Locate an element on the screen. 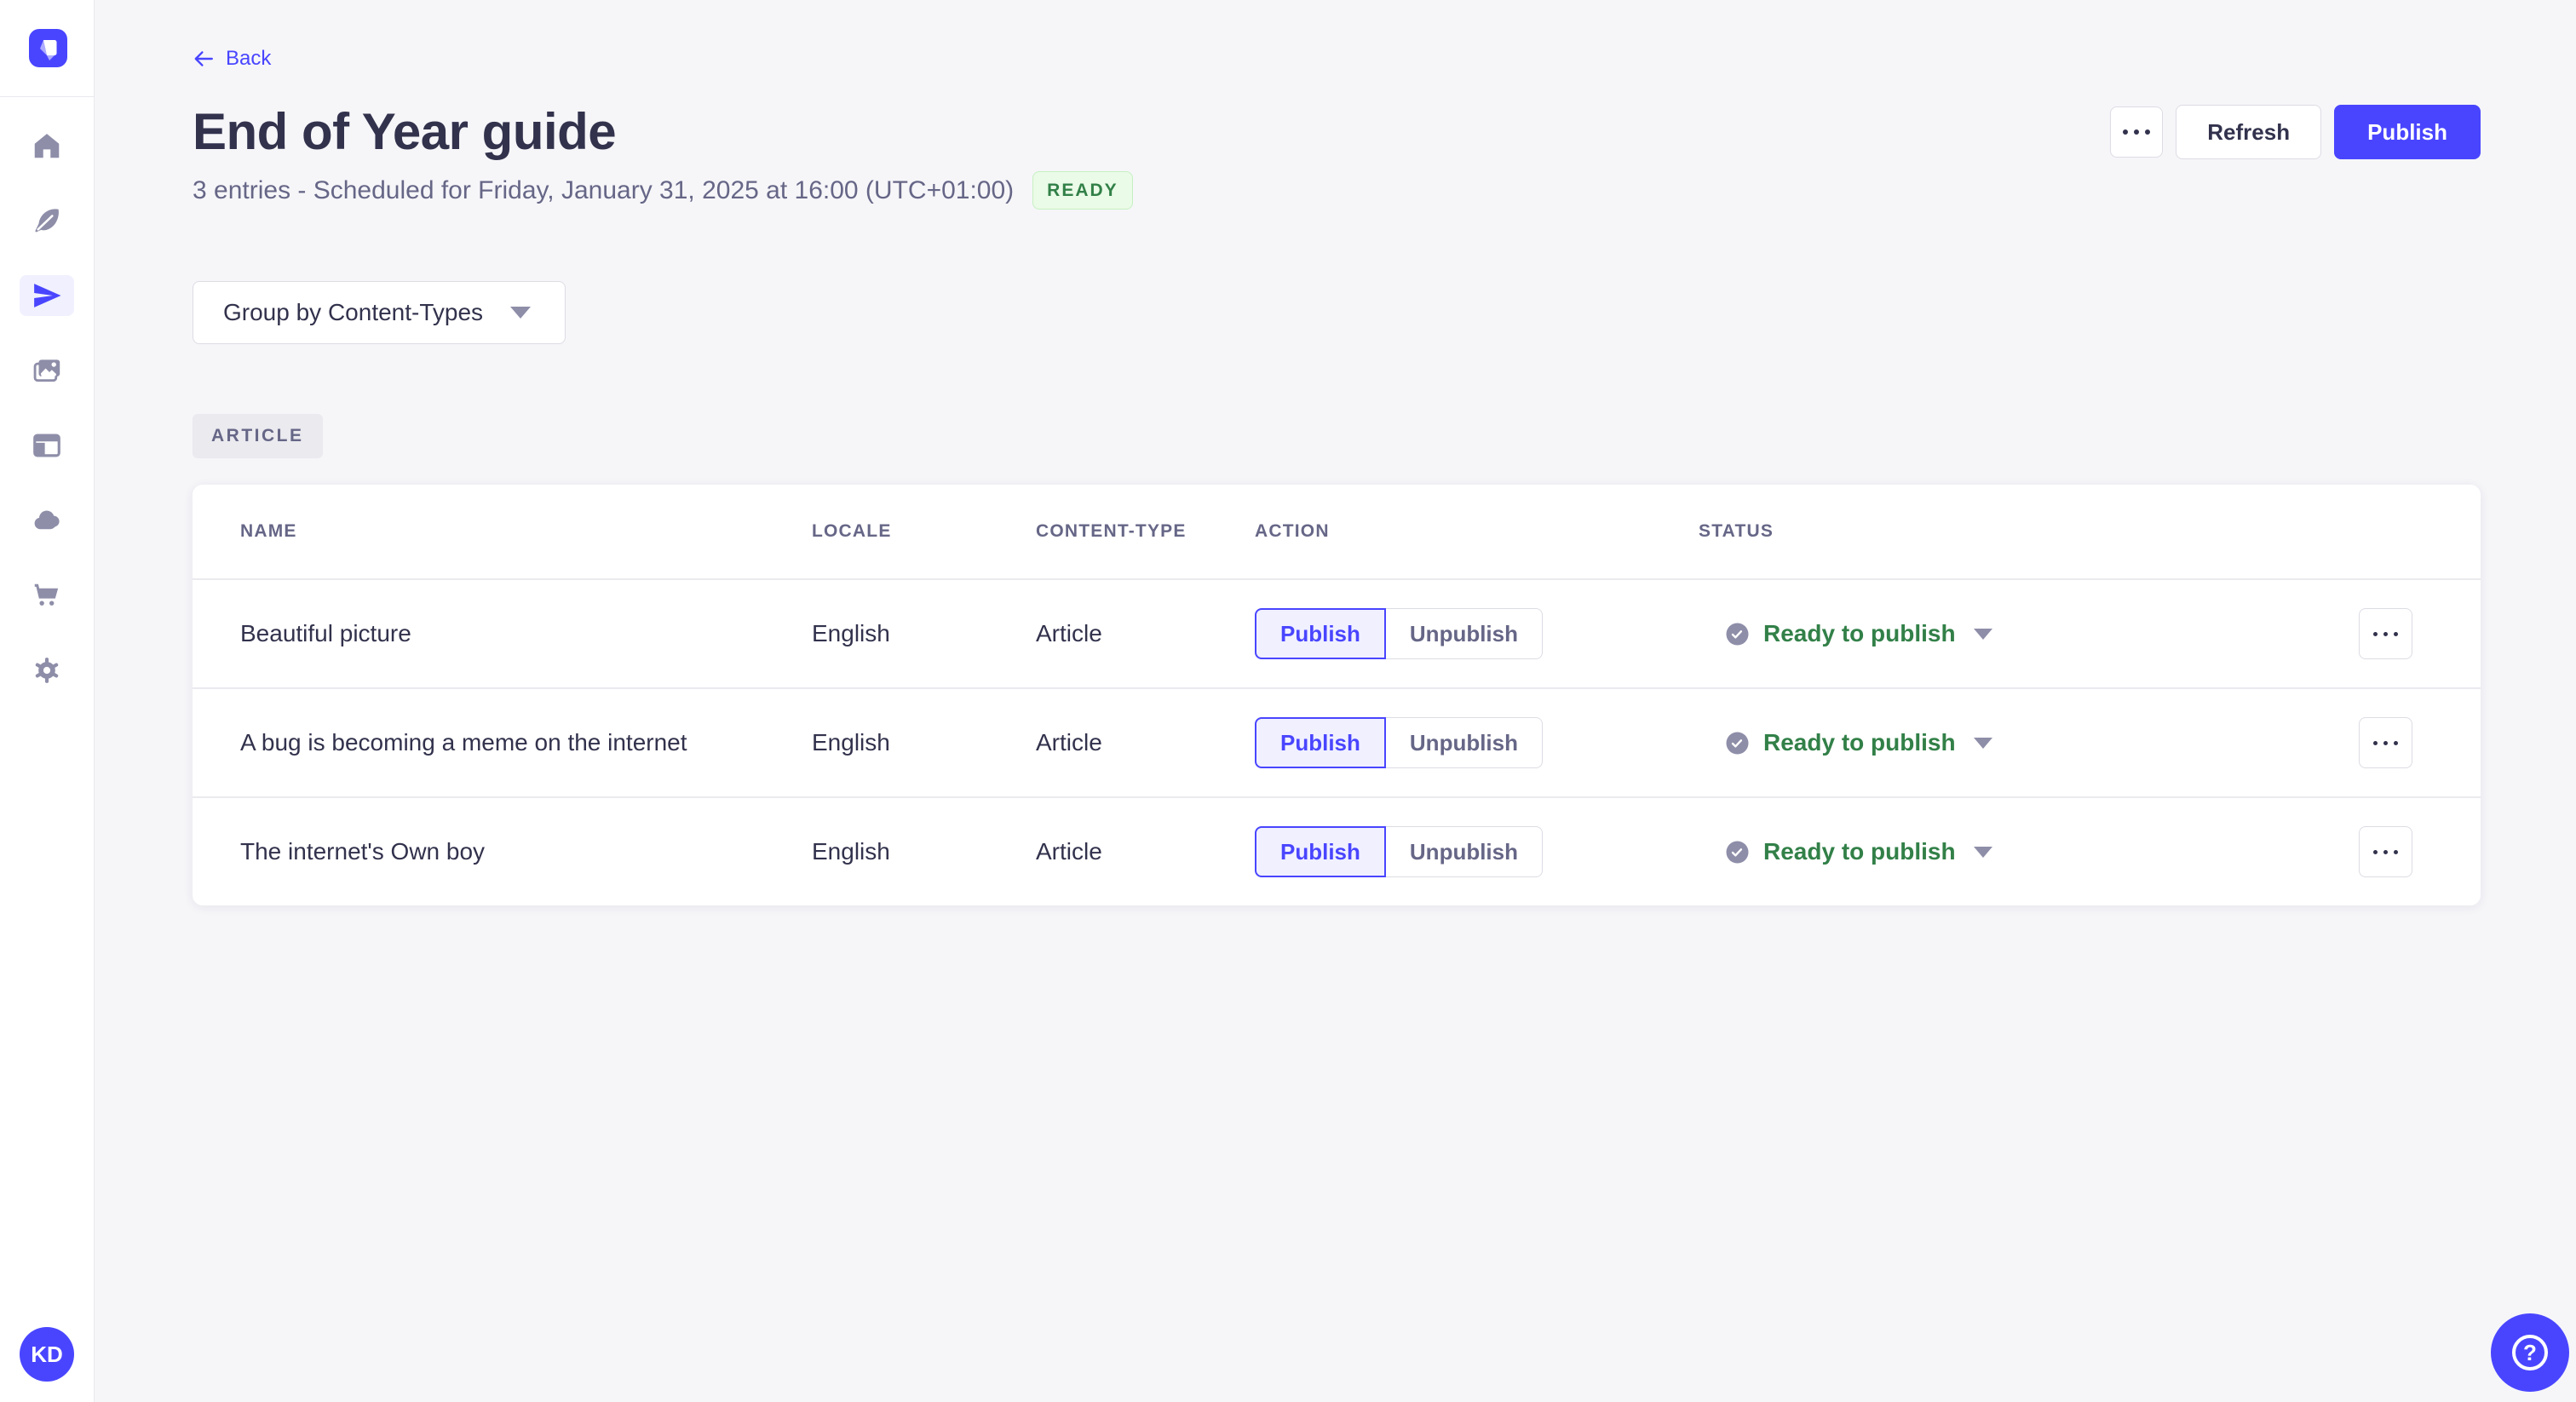  publish-release-button: Publish is located at coordinates (2408, 132).